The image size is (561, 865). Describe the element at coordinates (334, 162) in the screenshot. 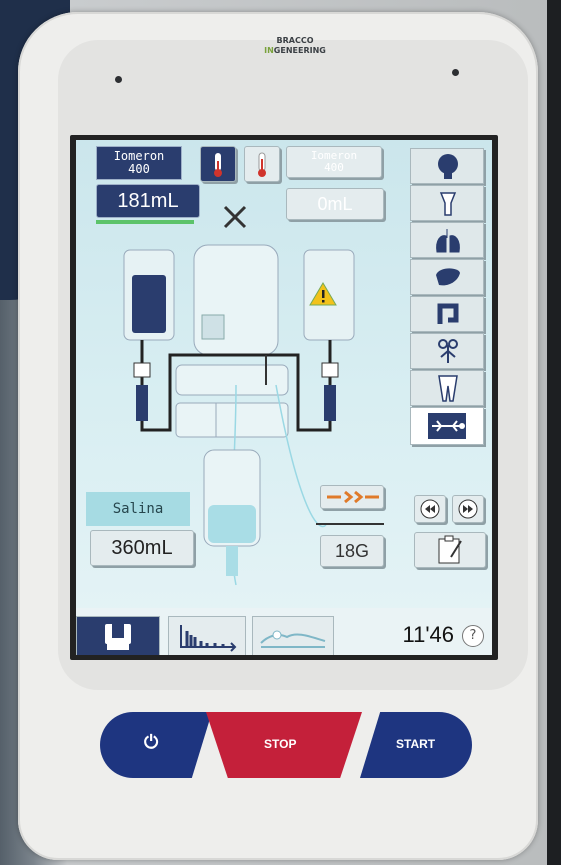

I see `contrast-b-label: Iomeron 400` at that location.